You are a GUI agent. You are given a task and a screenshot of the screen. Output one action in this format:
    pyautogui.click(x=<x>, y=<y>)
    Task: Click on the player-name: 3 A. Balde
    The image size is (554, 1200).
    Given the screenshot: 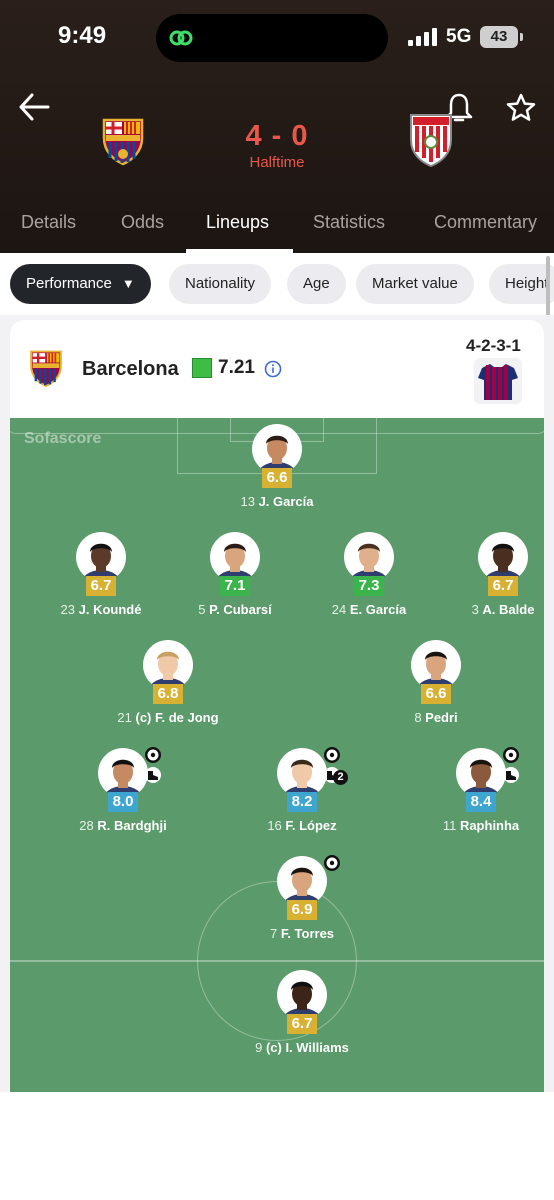 What is the action you would take?
    pyautogui.click(x=486, y=609)
    